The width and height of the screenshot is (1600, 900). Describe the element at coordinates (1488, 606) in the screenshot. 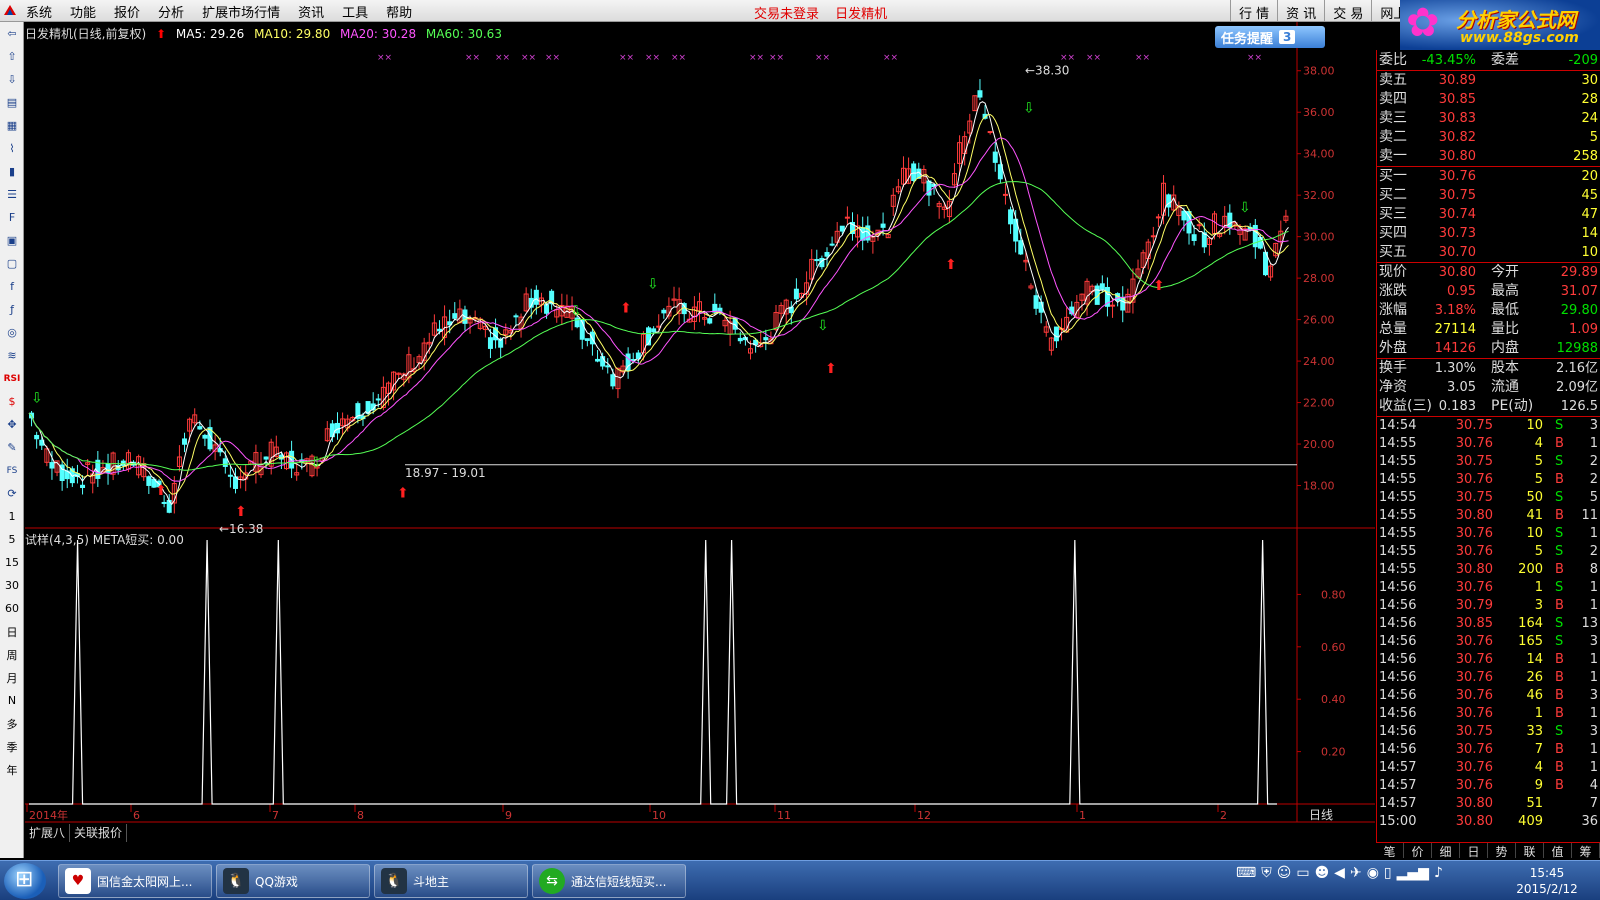

I see `tick-row: 14:56 30.79 3 B 1` at that location.